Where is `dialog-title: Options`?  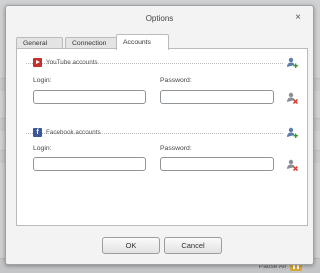 dialog-title: Options is located at coordinates (159, 18).